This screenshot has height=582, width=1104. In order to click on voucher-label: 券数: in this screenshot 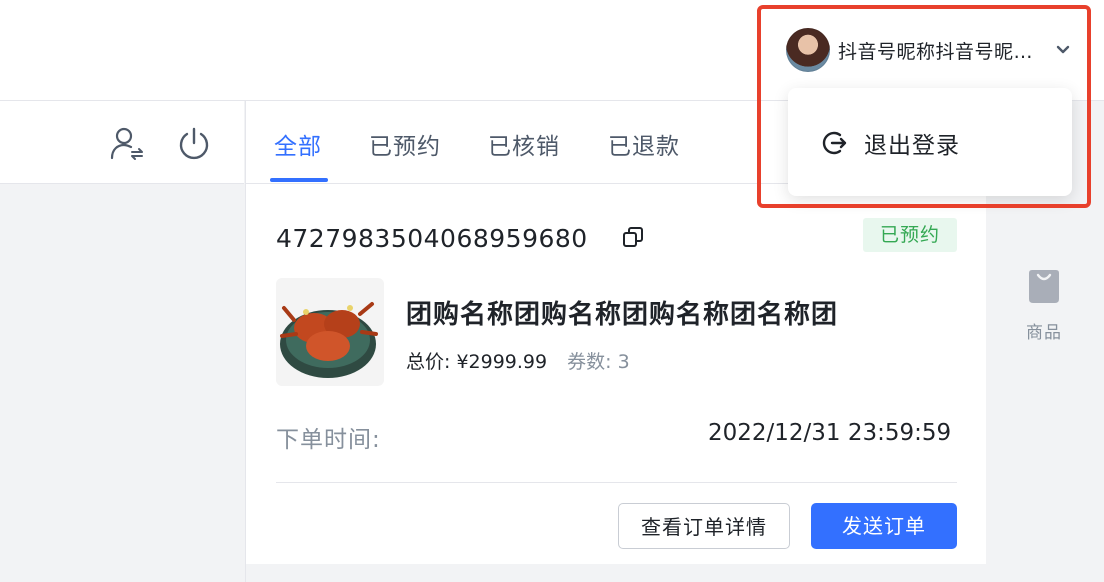, I will do `click(589, 362)`.